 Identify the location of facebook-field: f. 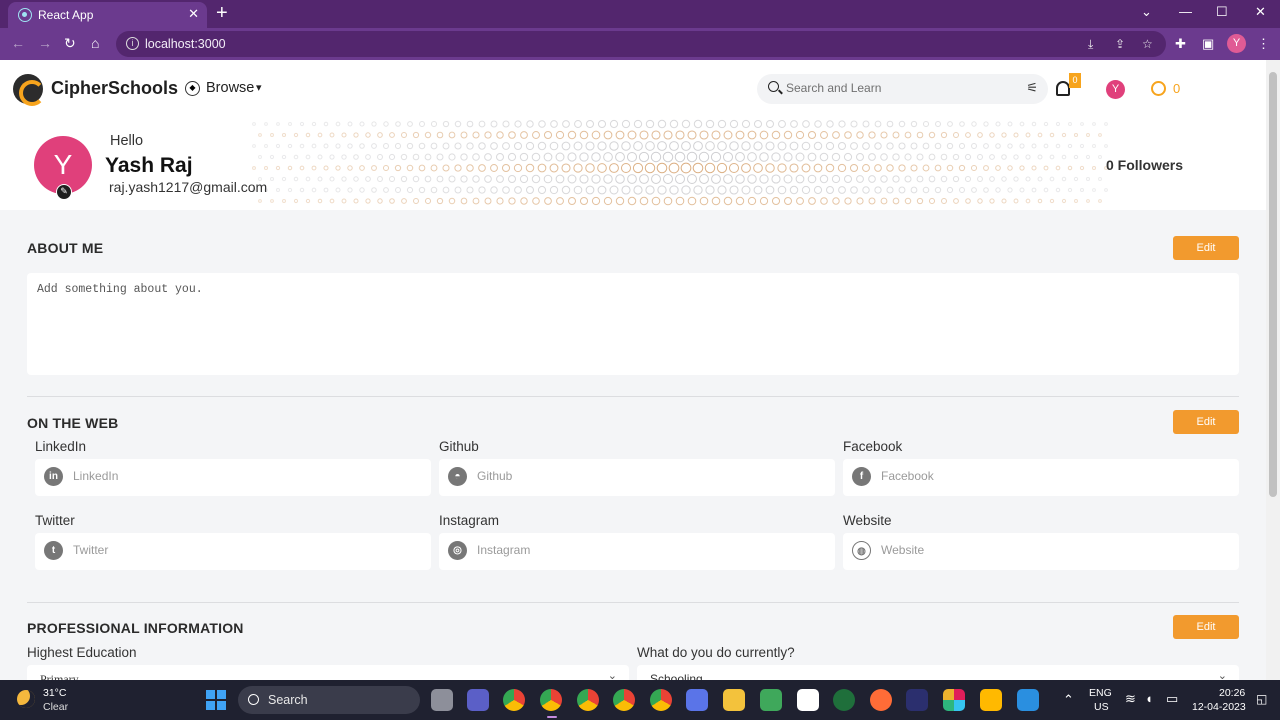
(1041, 477).